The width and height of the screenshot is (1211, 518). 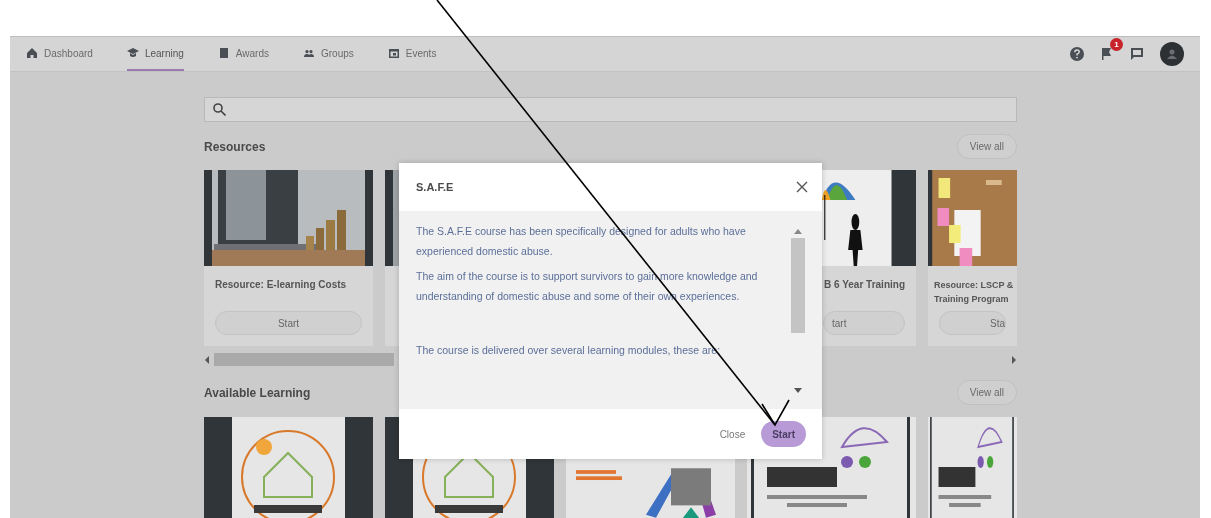 What do you see at coordinates (732, 434) in the screenshot?
I see `close-button: Close` at bounding box center [732, 434].